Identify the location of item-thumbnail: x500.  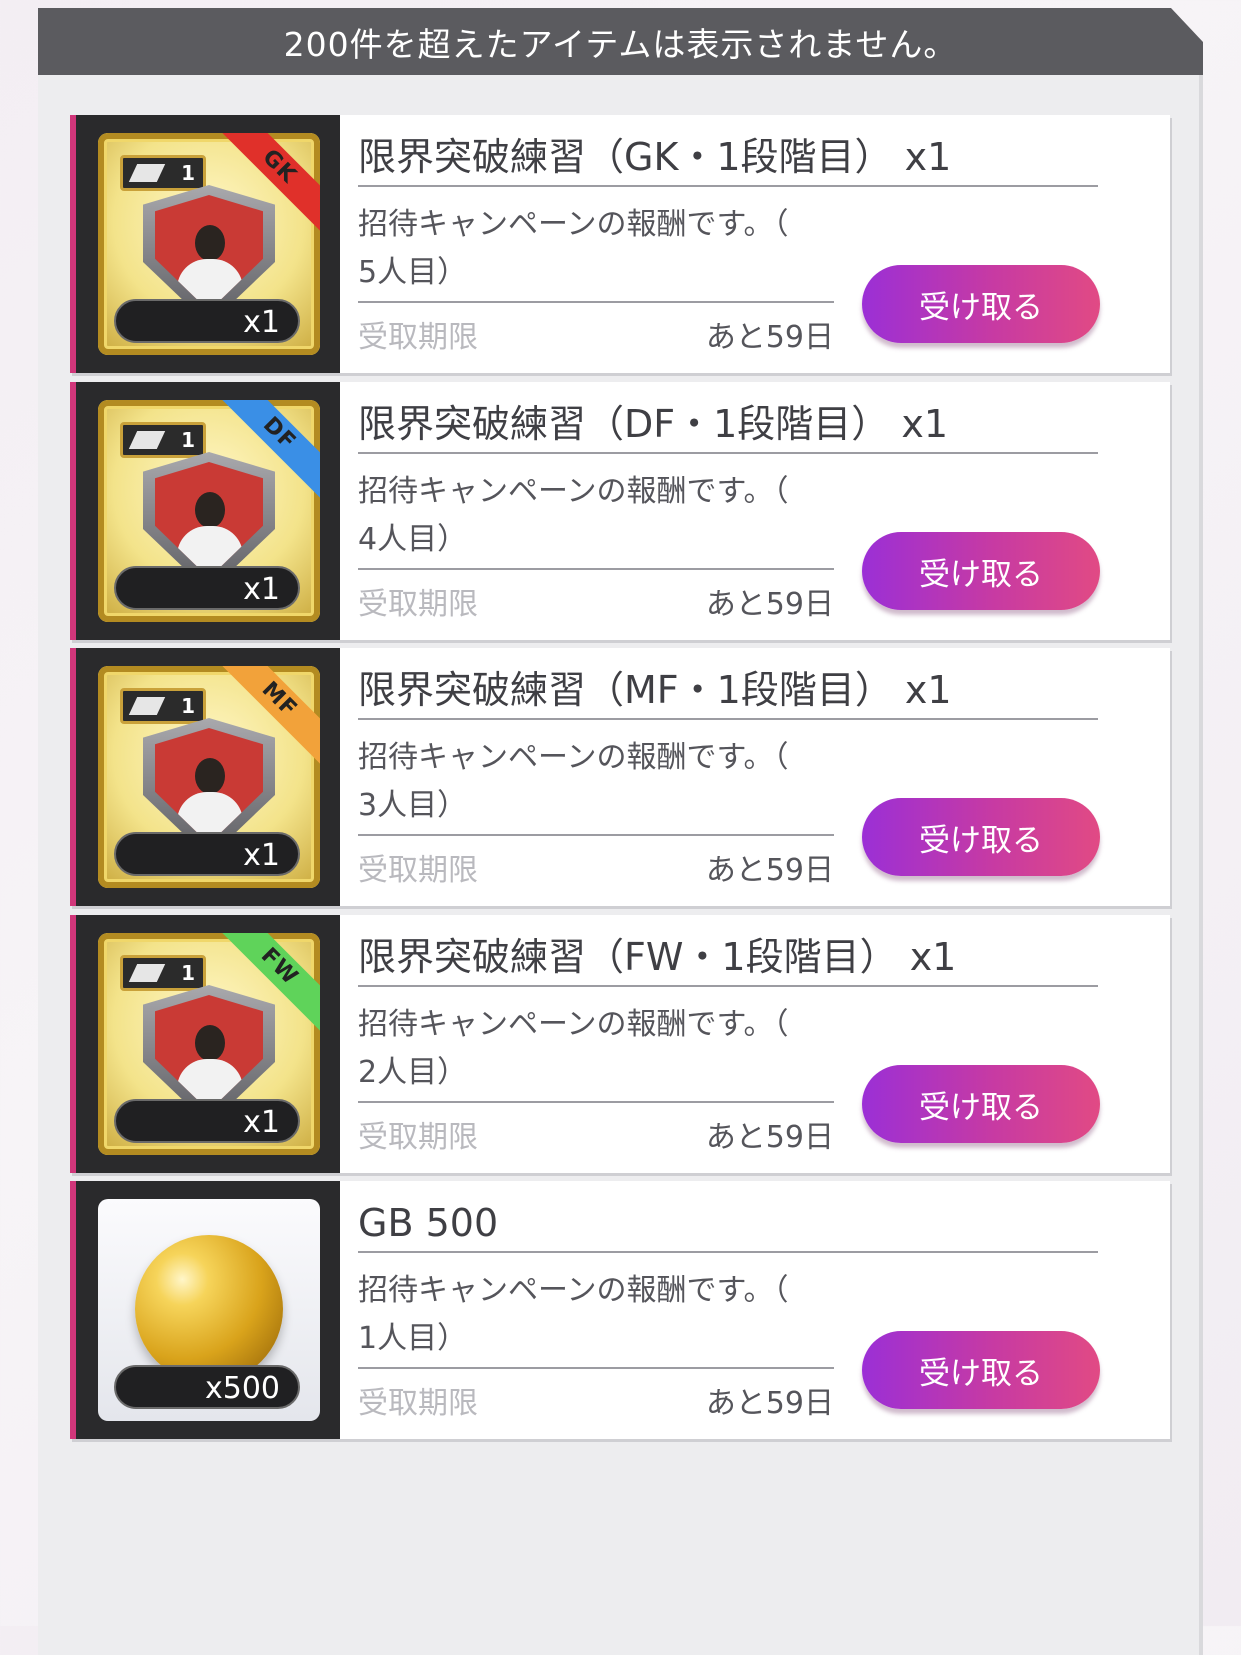
(208, 1310).